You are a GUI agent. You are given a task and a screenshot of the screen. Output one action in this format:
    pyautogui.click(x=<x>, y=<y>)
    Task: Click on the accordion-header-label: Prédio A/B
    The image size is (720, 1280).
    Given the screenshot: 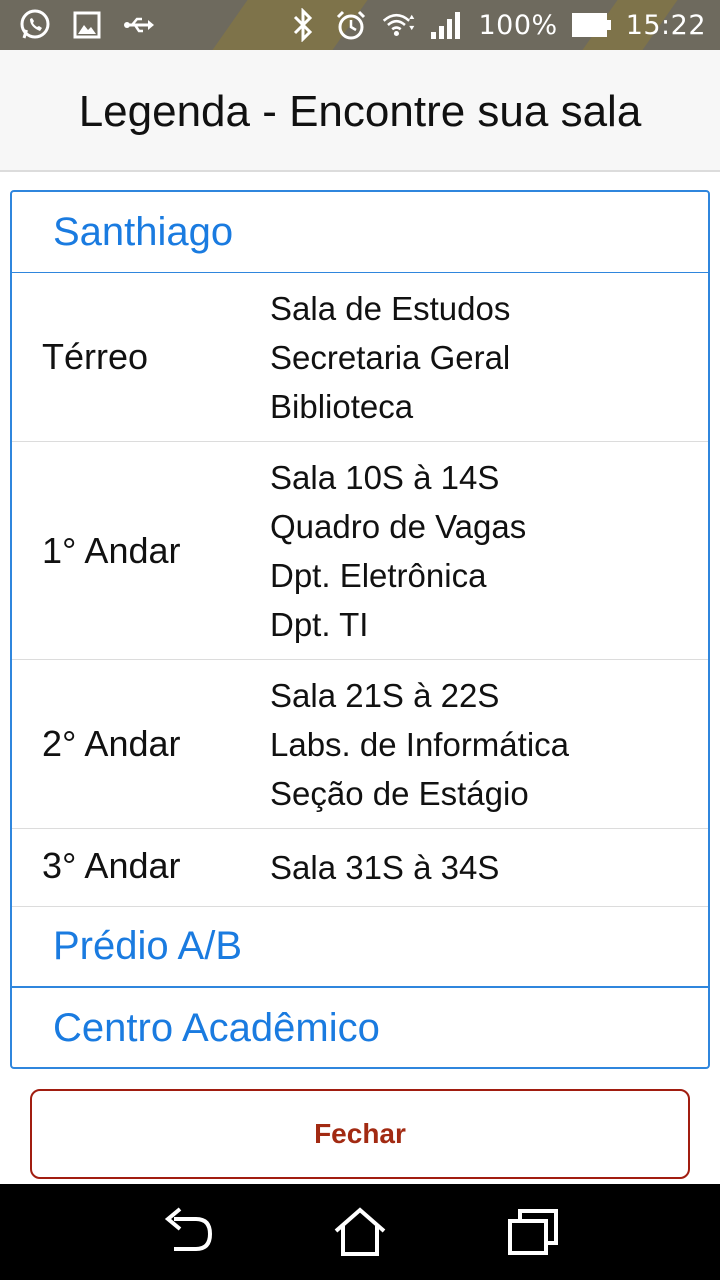 What is the action you would take?
    pyautogui.click(x=148, y=946)
    